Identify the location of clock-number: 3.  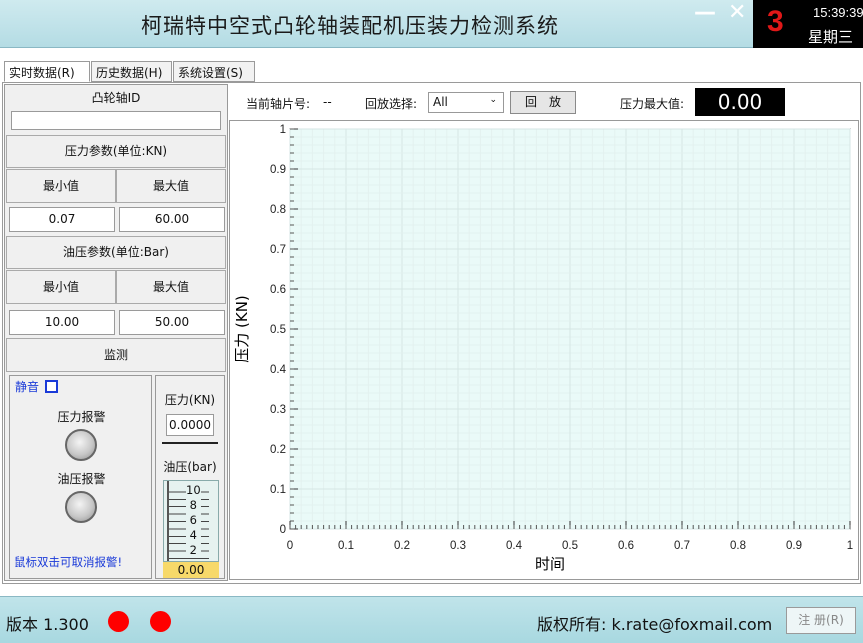
(775, 21).